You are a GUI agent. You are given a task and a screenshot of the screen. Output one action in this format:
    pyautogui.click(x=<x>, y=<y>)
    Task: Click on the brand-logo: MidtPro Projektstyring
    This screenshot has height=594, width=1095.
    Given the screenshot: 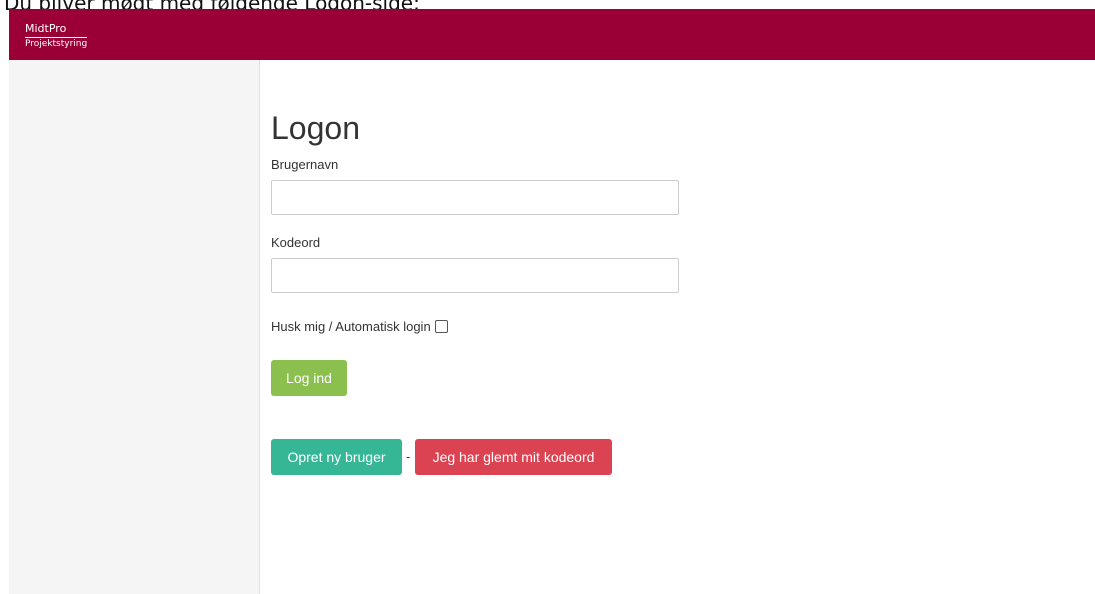 What is the action you would take?
    pyautogui.click(x=56, y=34)
    